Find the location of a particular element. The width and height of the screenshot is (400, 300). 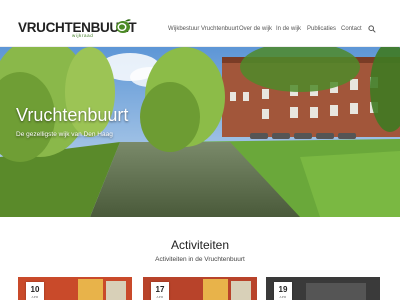

activity-card: 17 APR is located at coordinates (200, 288).